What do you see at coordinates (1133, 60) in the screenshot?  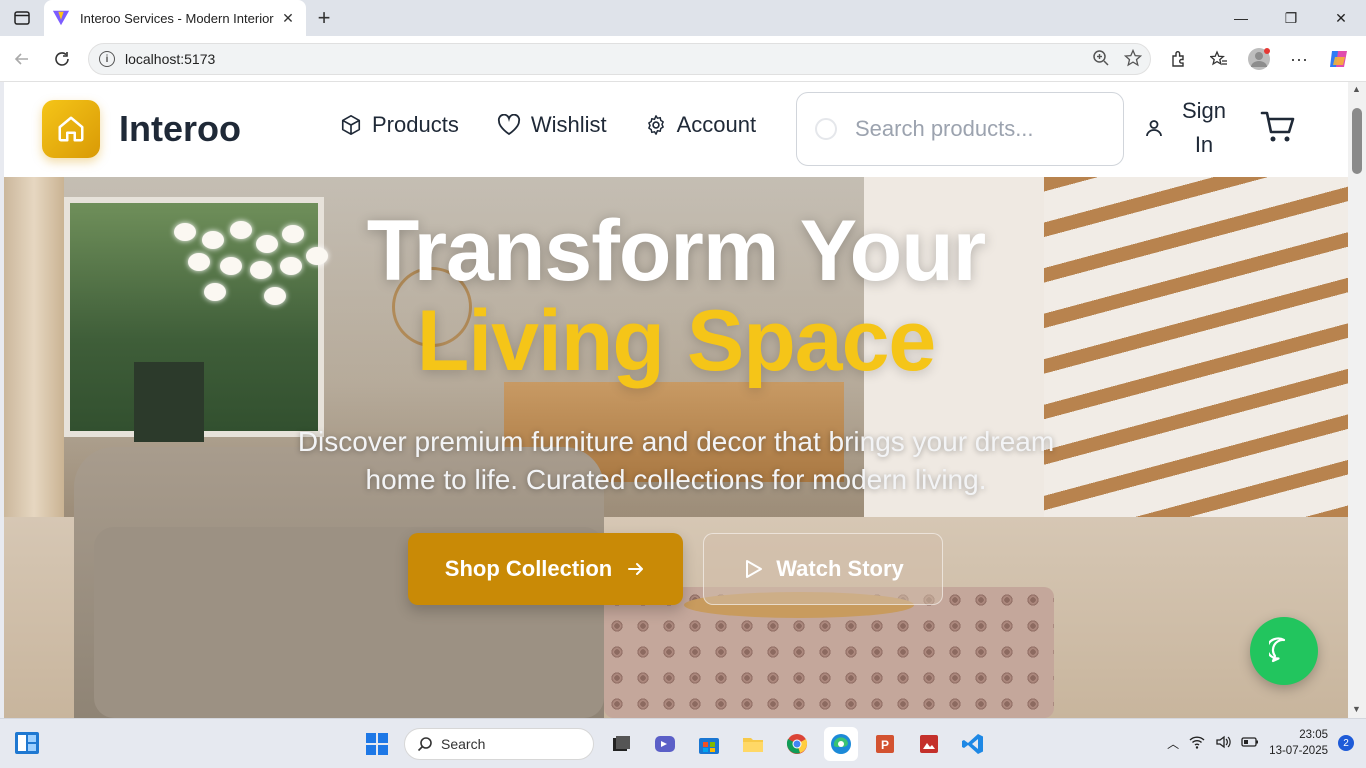 I see `favorite-star-icon` at bounding box center [1133, 60].